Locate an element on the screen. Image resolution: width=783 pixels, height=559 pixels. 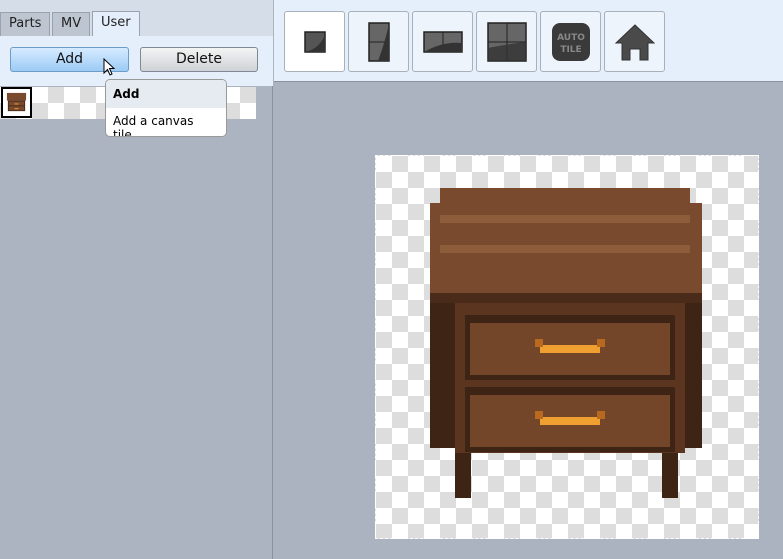
autotile-button: AUTO TILE is located at coordinates (570, 41).